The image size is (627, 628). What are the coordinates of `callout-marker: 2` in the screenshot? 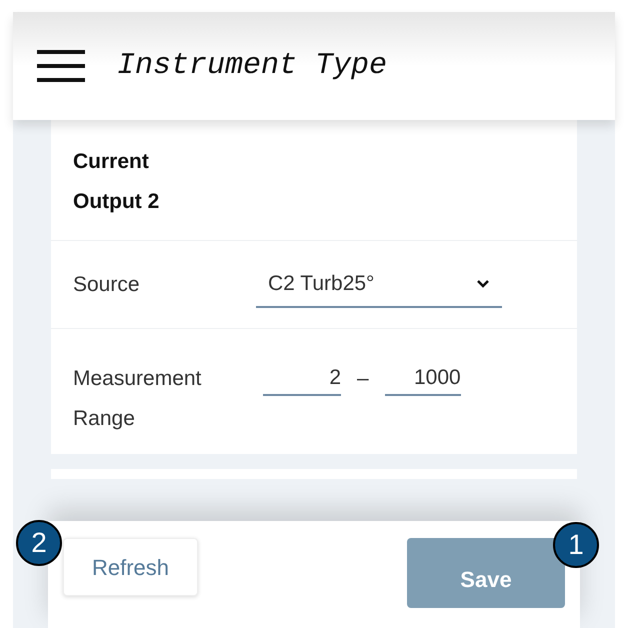 It's located at (39, 543).